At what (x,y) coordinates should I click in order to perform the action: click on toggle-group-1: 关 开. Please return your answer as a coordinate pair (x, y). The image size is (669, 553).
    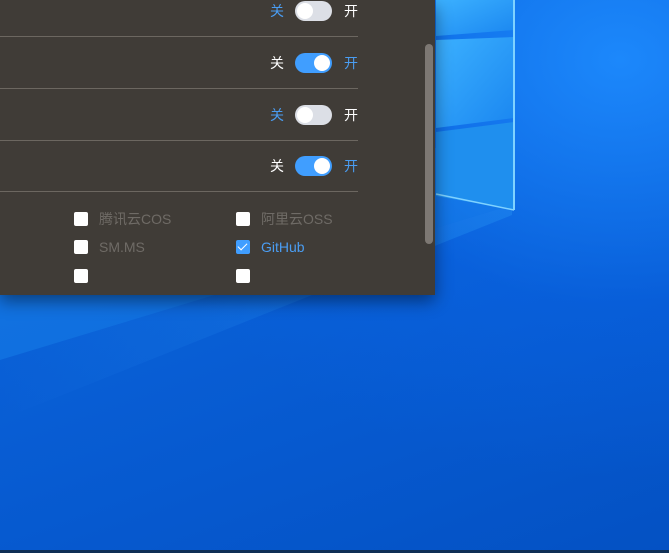
    Looking at the image, I should click on (314, 18).